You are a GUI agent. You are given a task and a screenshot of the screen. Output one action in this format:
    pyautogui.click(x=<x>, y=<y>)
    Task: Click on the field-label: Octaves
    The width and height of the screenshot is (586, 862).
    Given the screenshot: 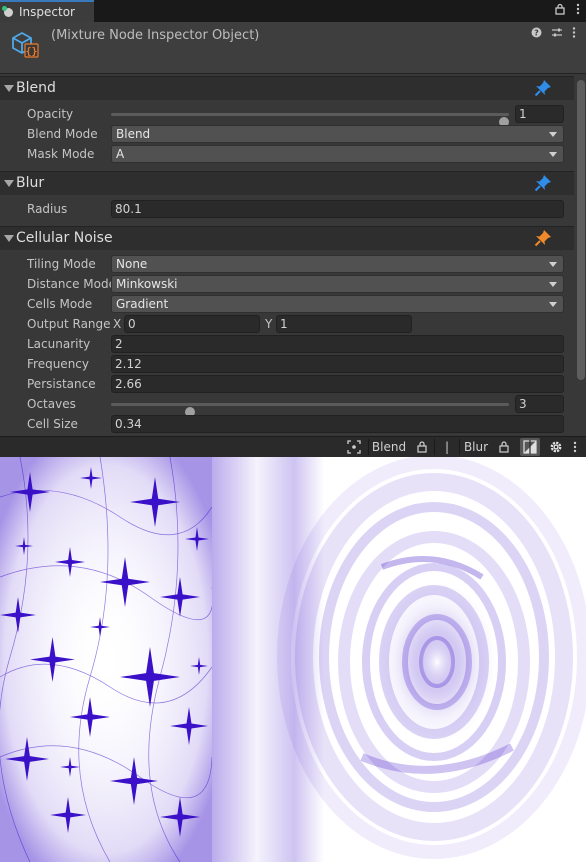 What is the action you would take?
    pyautogui.click(x=51, y=404)
    